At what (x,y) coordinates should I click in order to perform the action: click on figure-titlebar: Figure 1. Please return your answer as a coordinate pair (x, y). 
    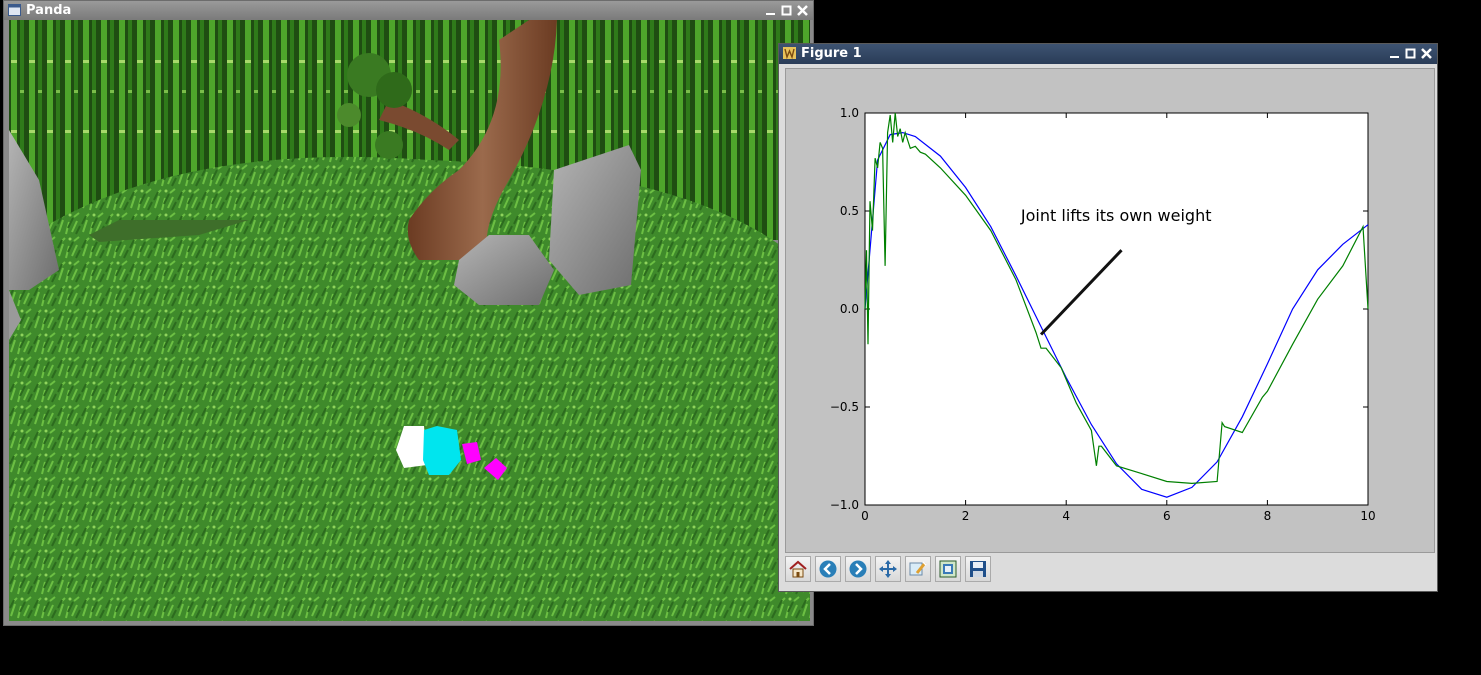
    Looking at the image, I should click on (1108, 54).